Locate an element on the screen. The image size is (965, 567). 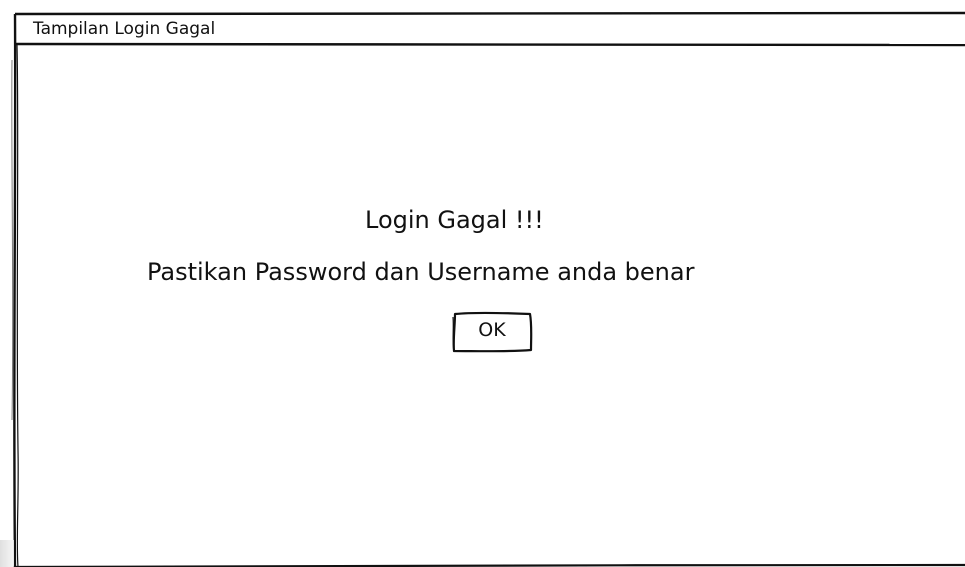
corner-shadow is located at coordinates (7, 553).